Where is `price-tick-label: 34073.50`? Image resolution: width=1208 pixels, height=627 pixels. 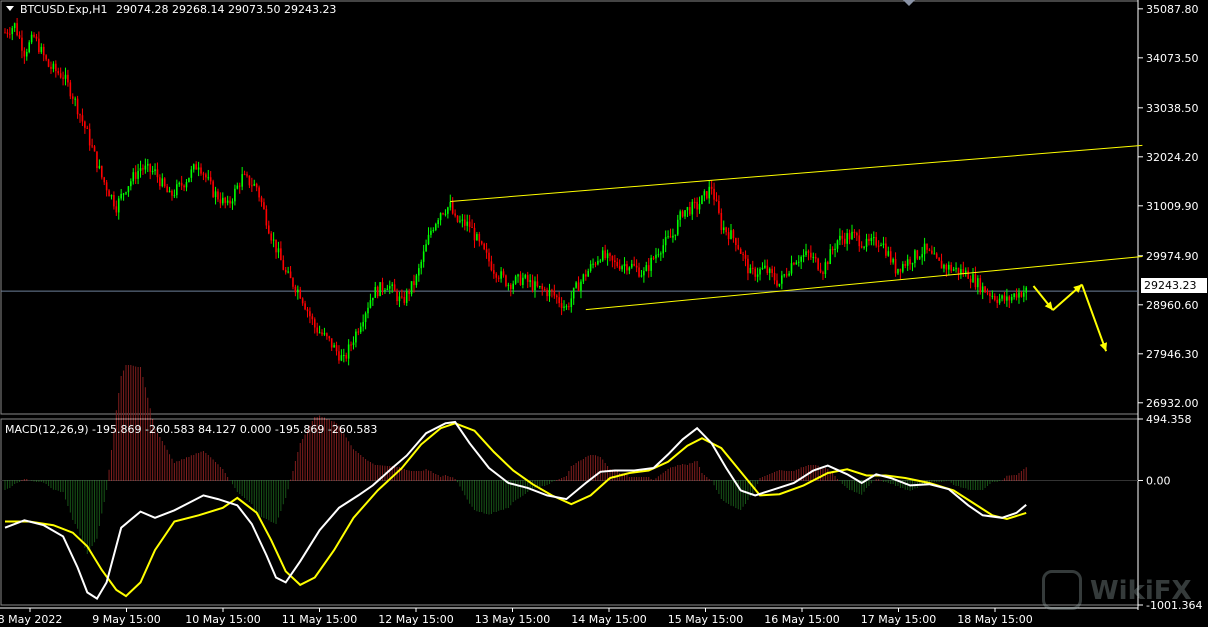 price-tick-label: 34073.50 is located at coordinates (1172, 58).